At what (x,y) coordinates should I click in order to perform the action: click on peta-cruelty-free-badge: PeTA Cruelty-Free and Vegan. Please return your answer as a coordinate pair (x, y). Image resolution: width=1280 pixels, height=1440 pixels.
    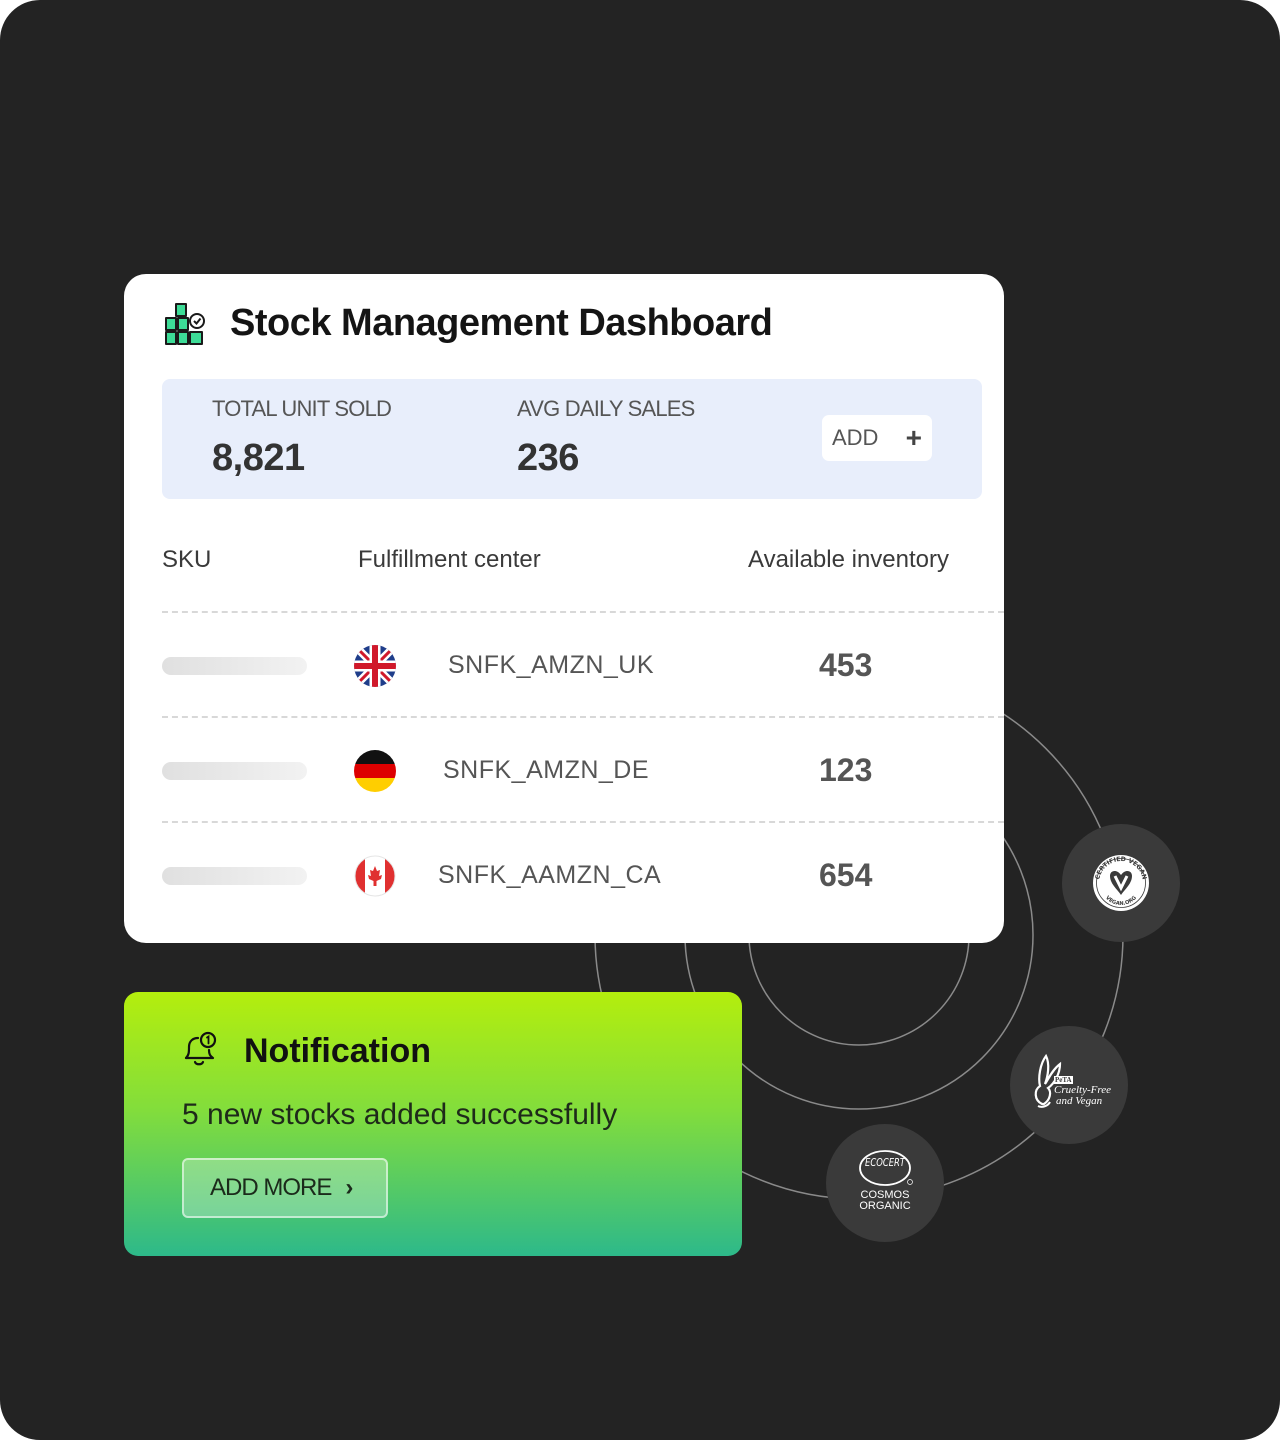
    Looking at the image, I should click on (1069, 1085).